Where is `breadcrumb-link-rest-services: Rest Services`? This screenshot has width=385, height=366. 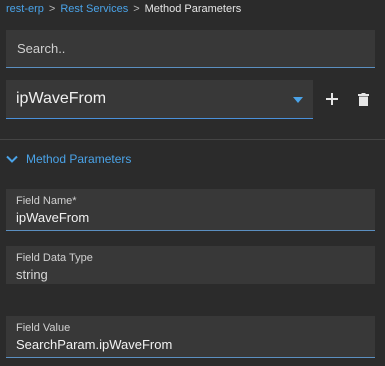
breadcrumb-link-rest-services: Rest Services is located at coordinates (94, 9).